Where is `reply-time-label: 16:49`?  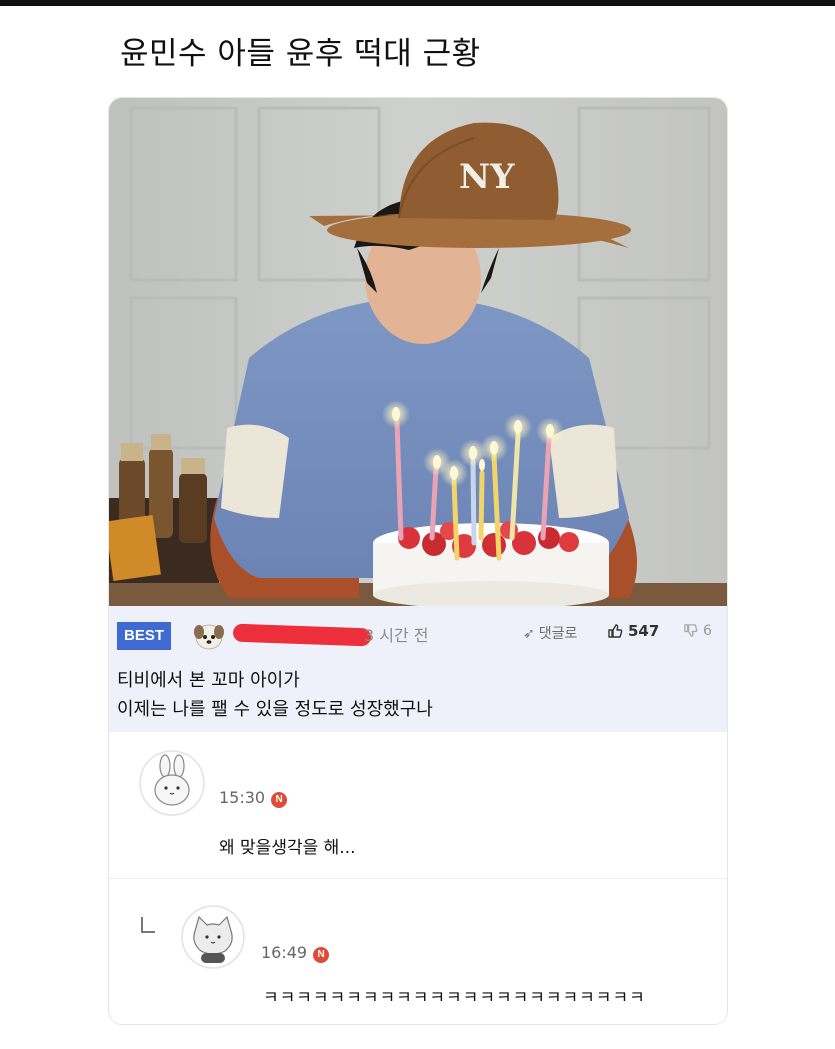 reply-time-label: 16:49 is located at coordinates (284, 952).